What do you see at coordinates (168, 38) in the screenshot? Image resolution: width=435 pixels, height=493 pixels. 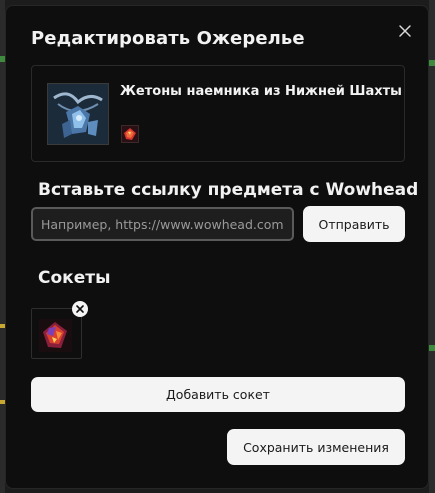 I see `modal-title: Редактировать Ожерелье` at bounding box center [168, 38].